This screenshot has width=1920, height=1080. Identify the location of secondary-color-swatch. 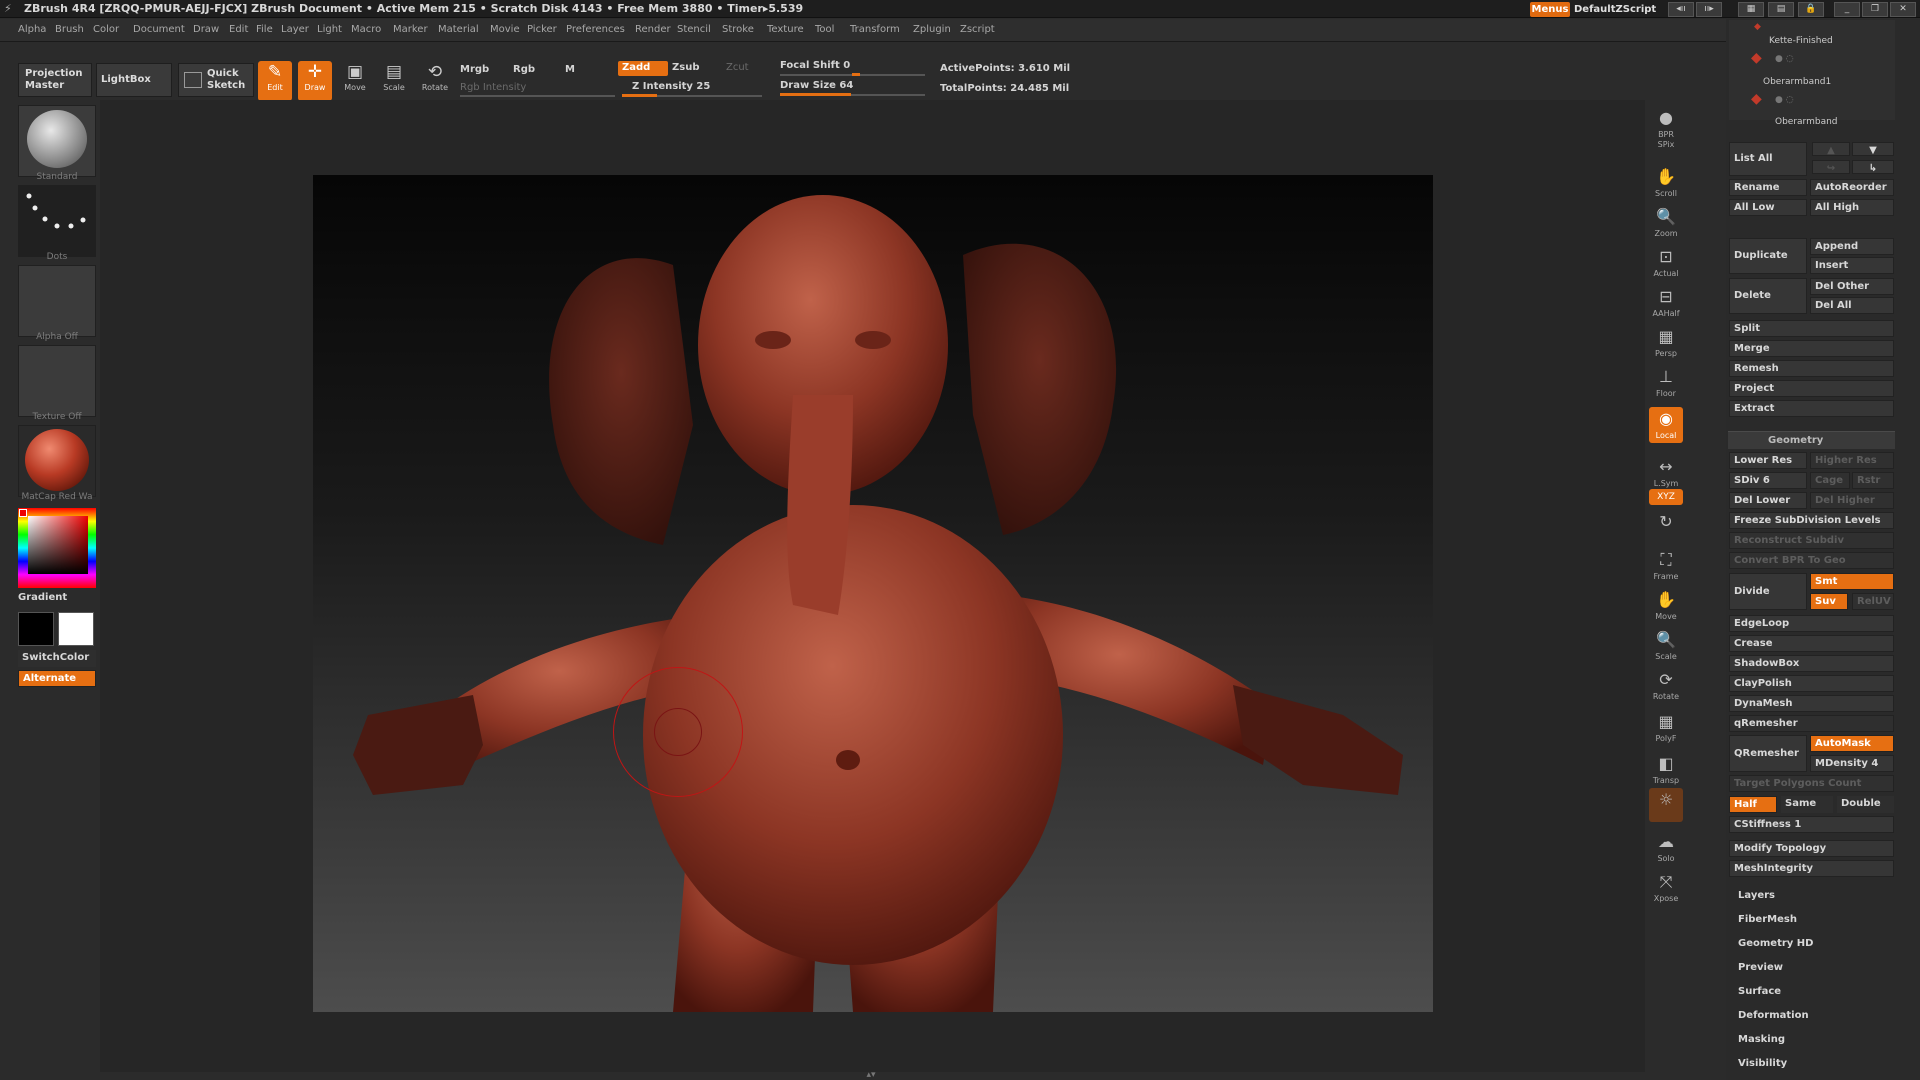
(76, 629).